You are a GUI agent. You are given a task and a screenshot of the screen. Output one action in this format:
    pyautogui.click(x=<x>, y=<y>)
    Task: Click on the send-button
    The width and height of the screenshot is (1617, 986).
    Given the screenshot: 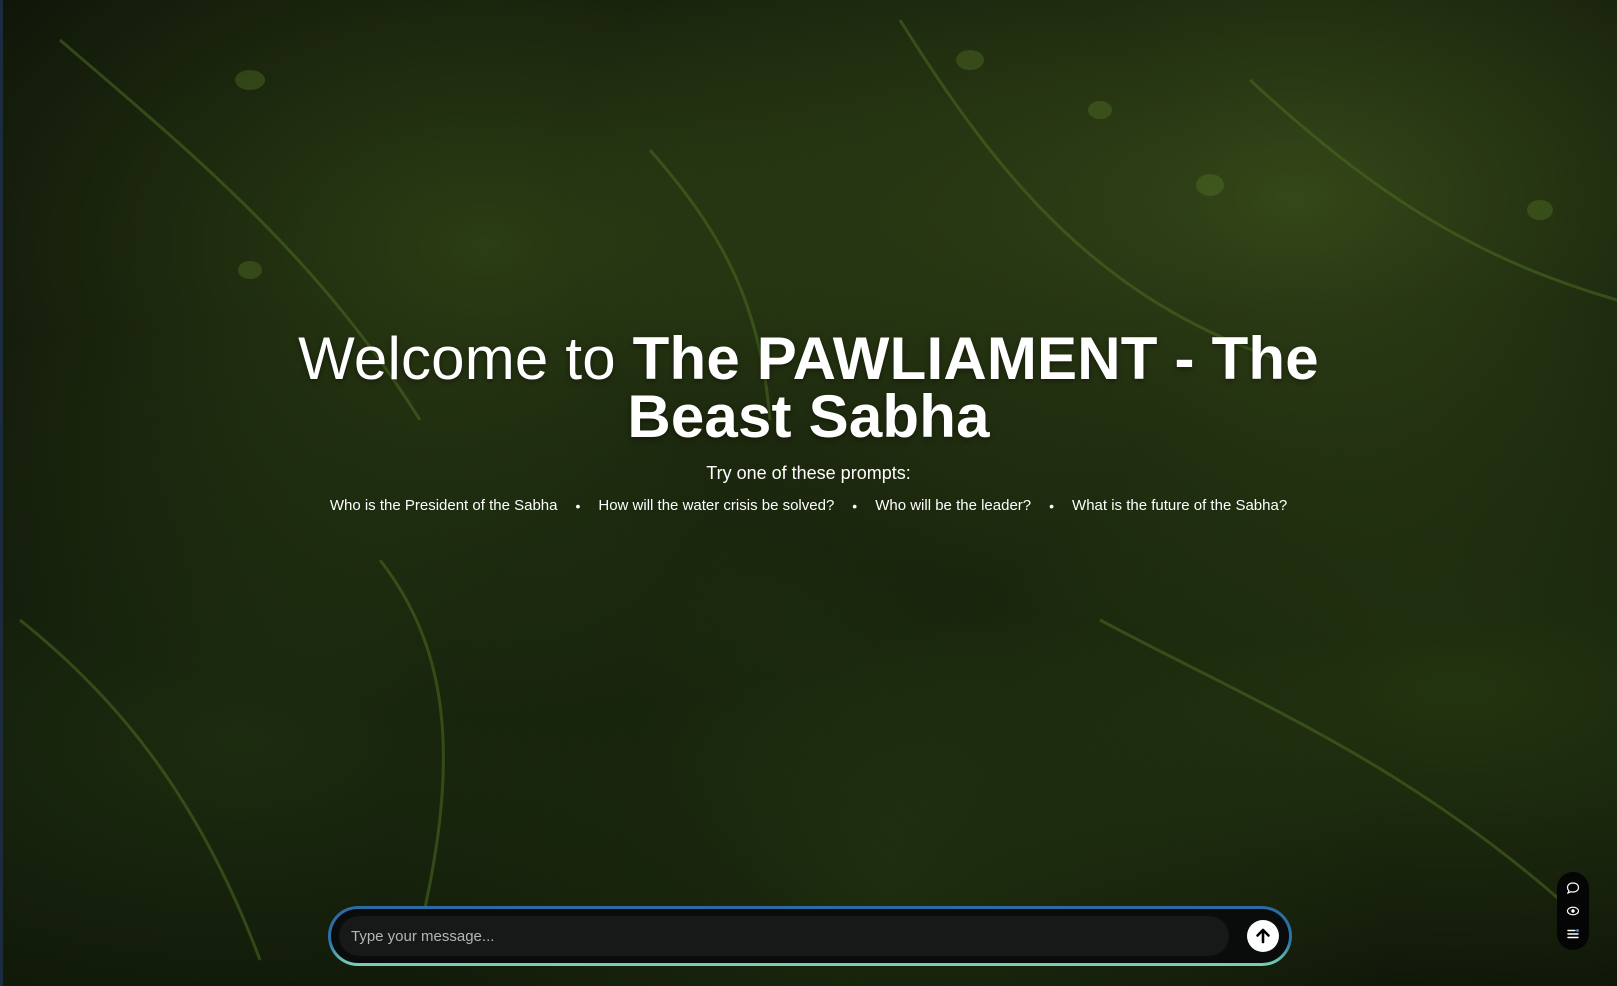 What is the action you would take?
    pyautogui.click(x=1263, y=936)
    